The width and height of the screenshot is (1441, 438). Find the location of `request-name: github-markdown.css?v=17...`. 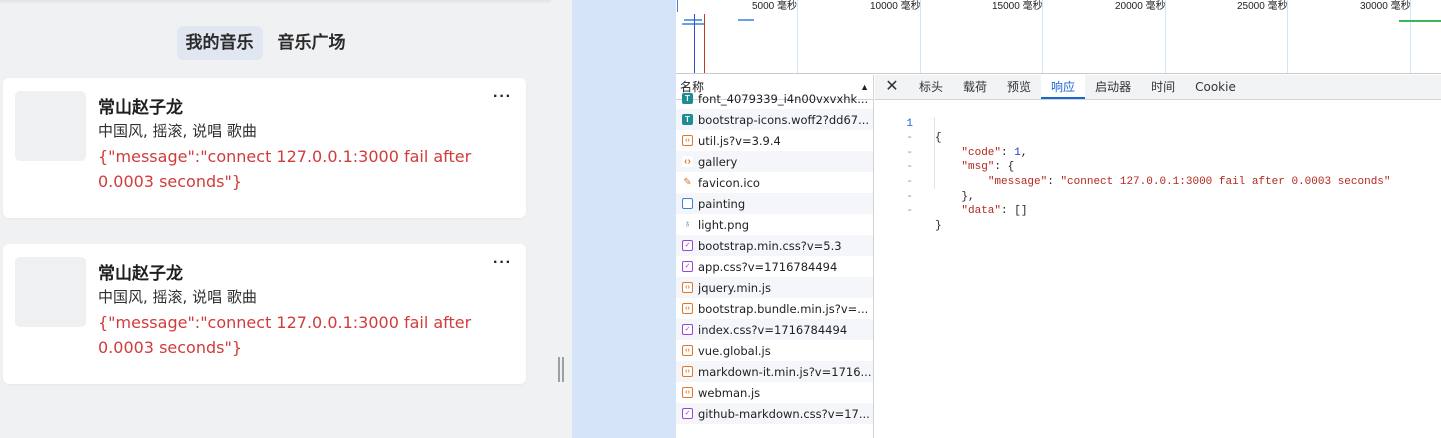

request-name: github-markdown.css?v=17... is located at coordinates (784, 413).